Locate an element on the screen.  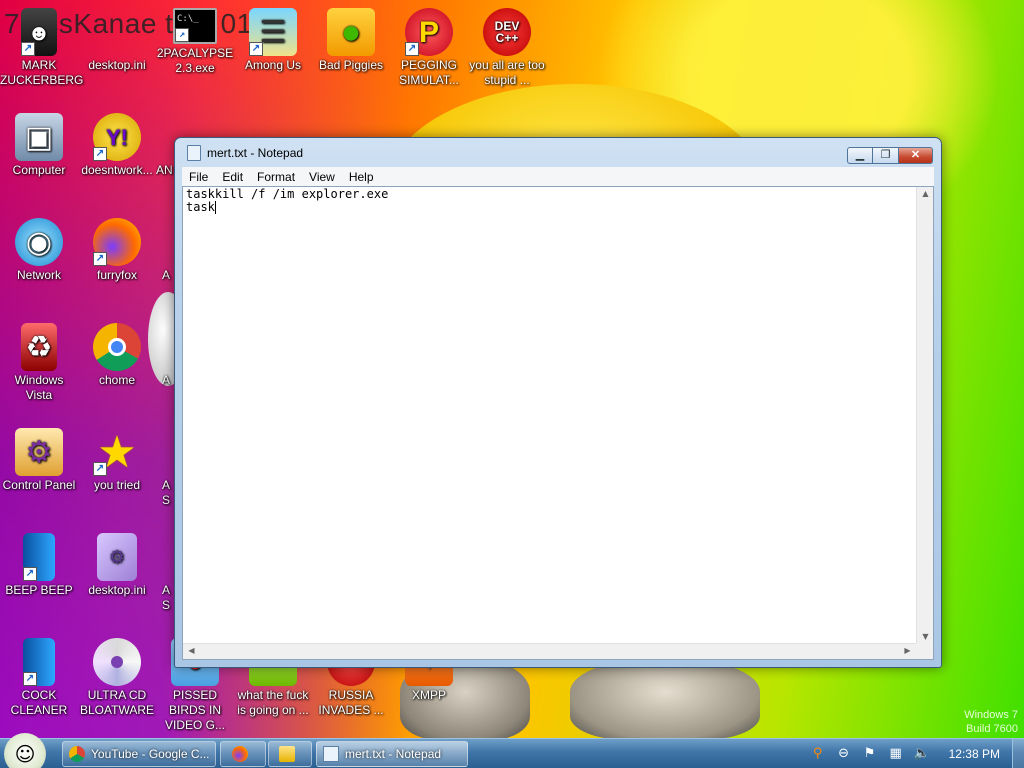
scroll-right-arrow-icon: ▶ is located at coordinates (907, 650).